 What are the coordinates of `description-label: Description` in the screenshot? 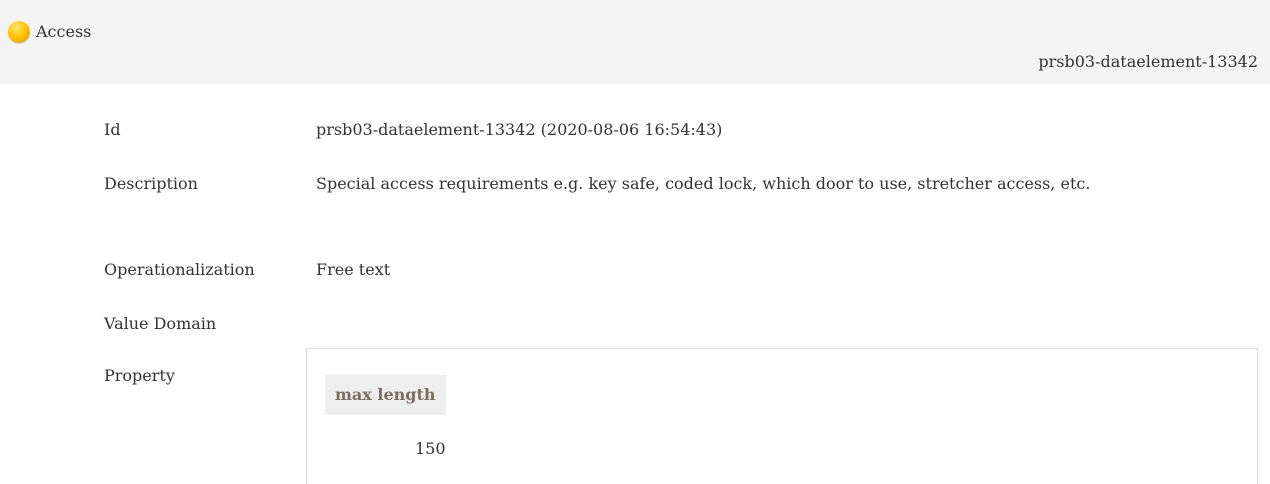 It's located at (151, 183).